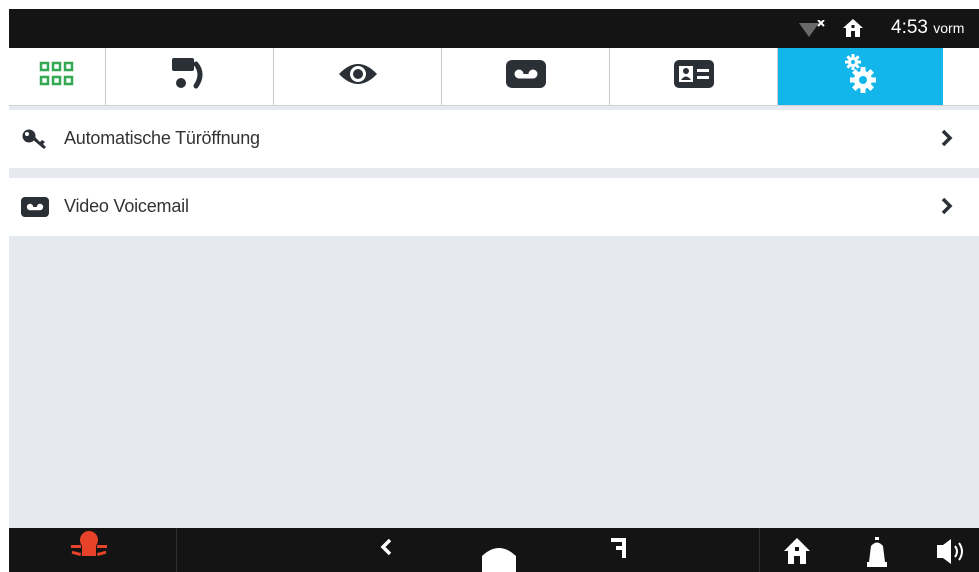 The height and width of the screenshot is (572, 979). Describe the element at coordinates (34, 142) in the screenshot. I see `key-icon` at that location.